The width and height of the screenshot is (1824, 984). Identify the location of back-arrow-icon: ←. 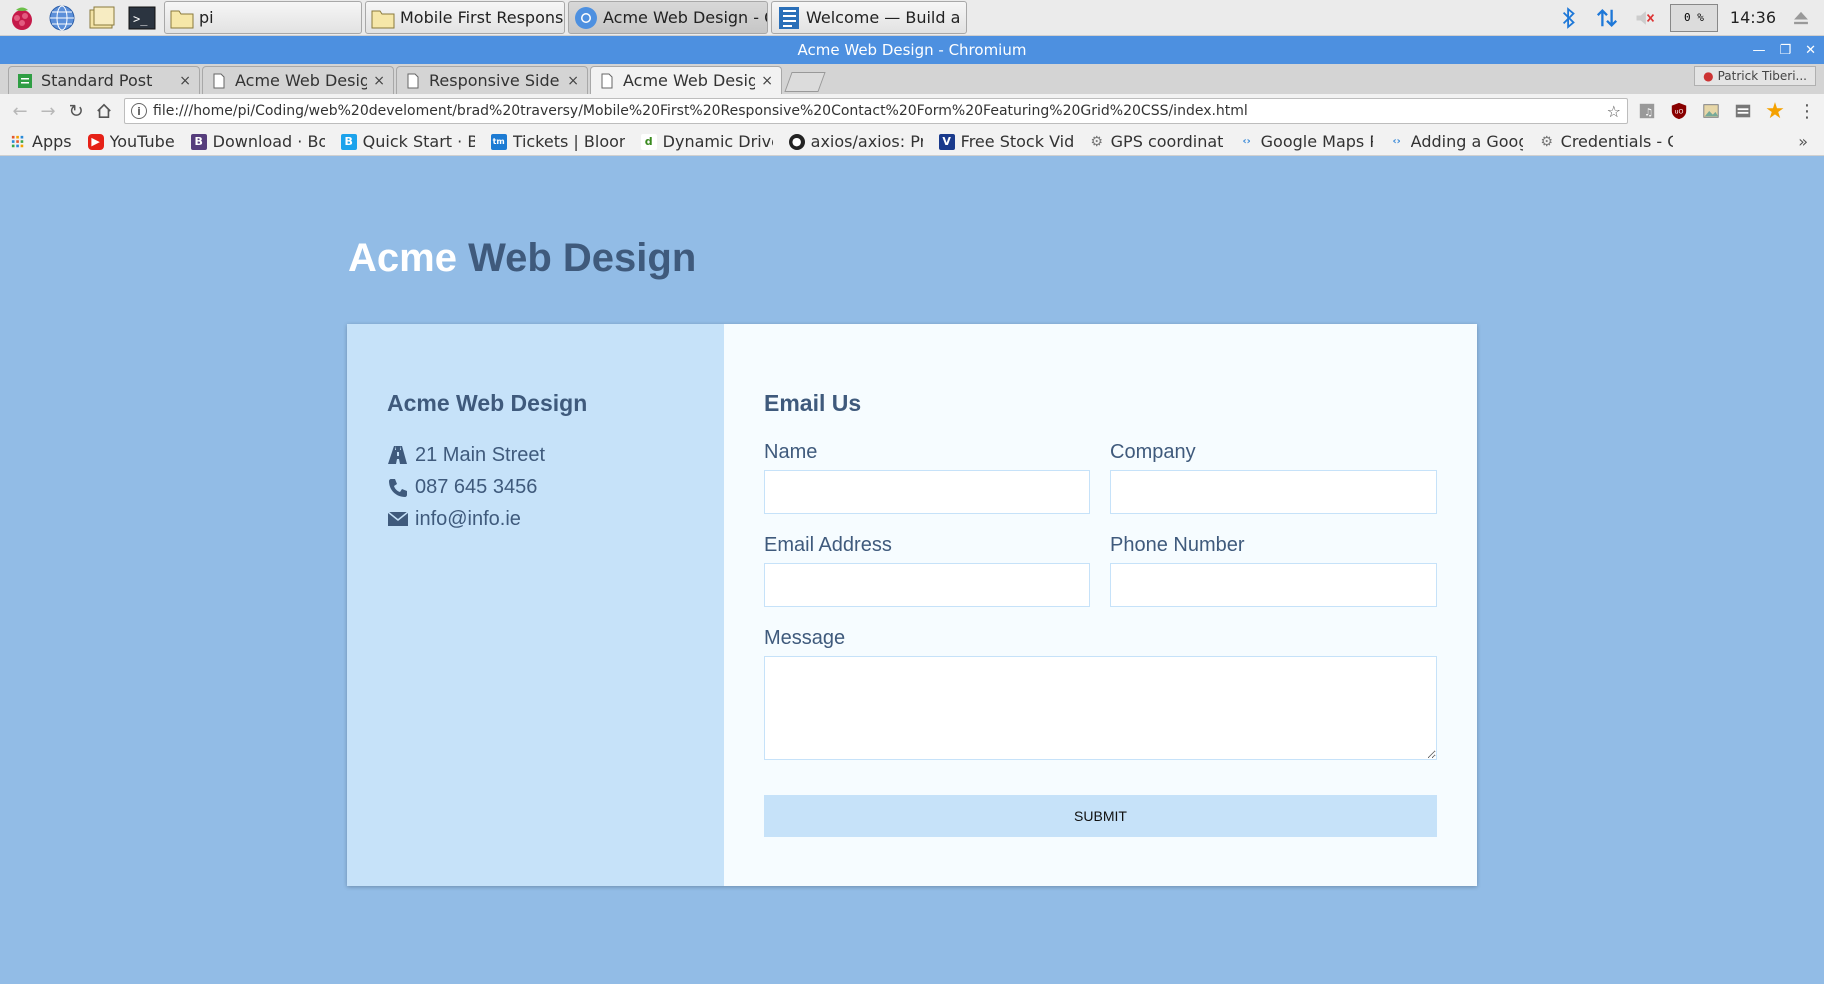
(20, 111).